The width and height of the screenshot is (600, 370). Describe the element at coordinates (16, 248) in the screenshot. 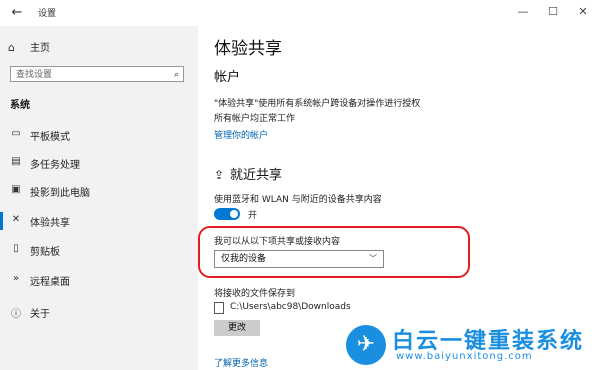

I see `clipboard-icon: ▯` at that location.